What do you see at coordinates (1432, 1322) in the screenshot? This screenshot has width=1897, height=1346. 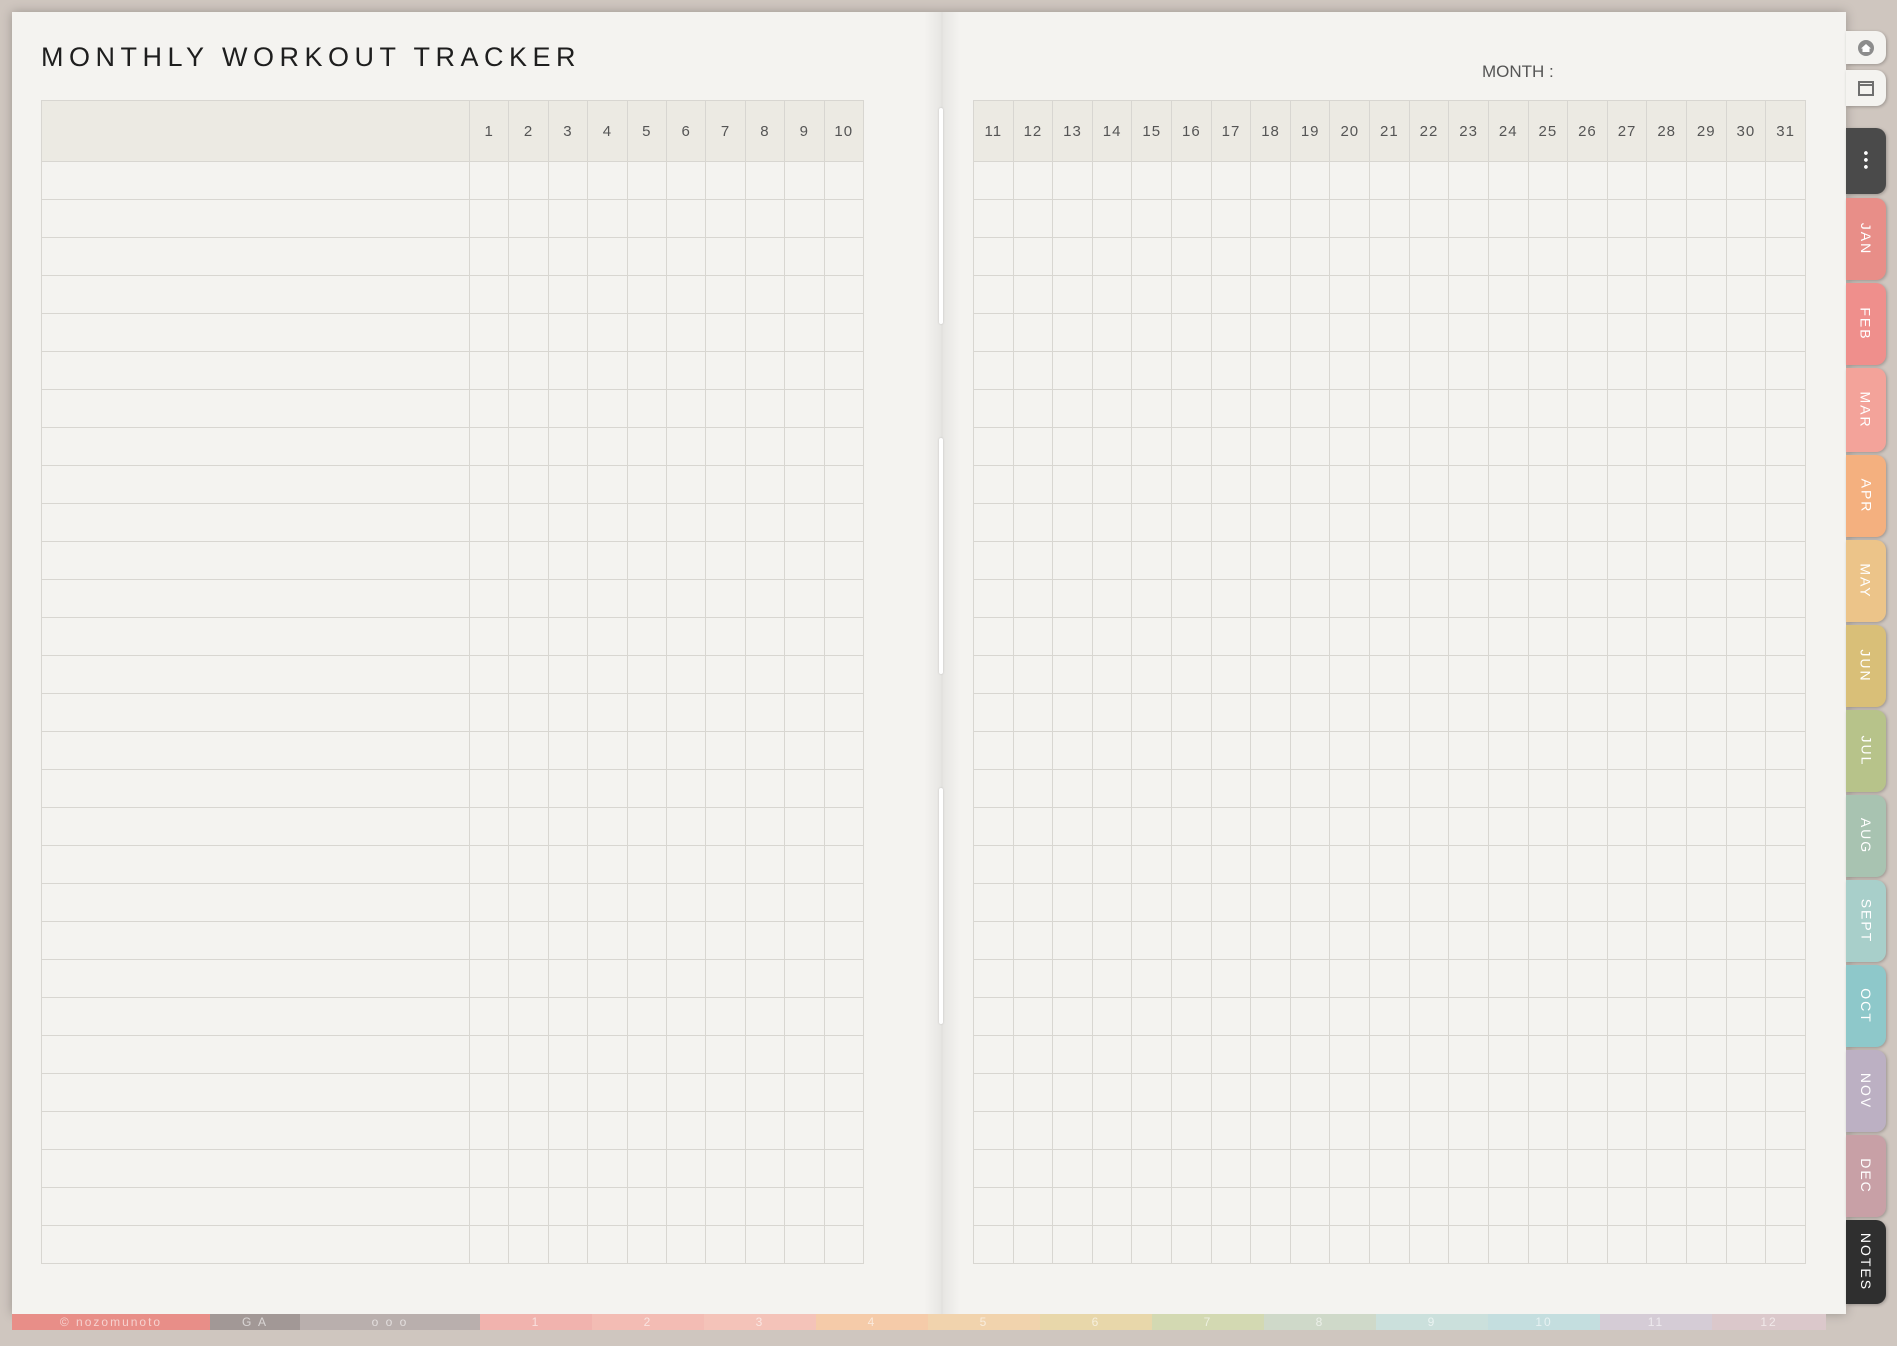 I see `bottom-tab: 9` at bounding box center [1432, 1322].